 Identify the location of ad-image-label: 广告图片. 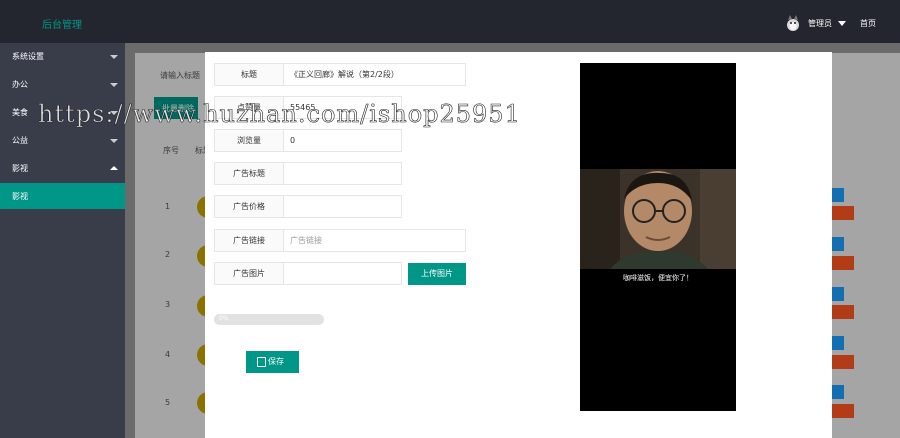
(249, 273).